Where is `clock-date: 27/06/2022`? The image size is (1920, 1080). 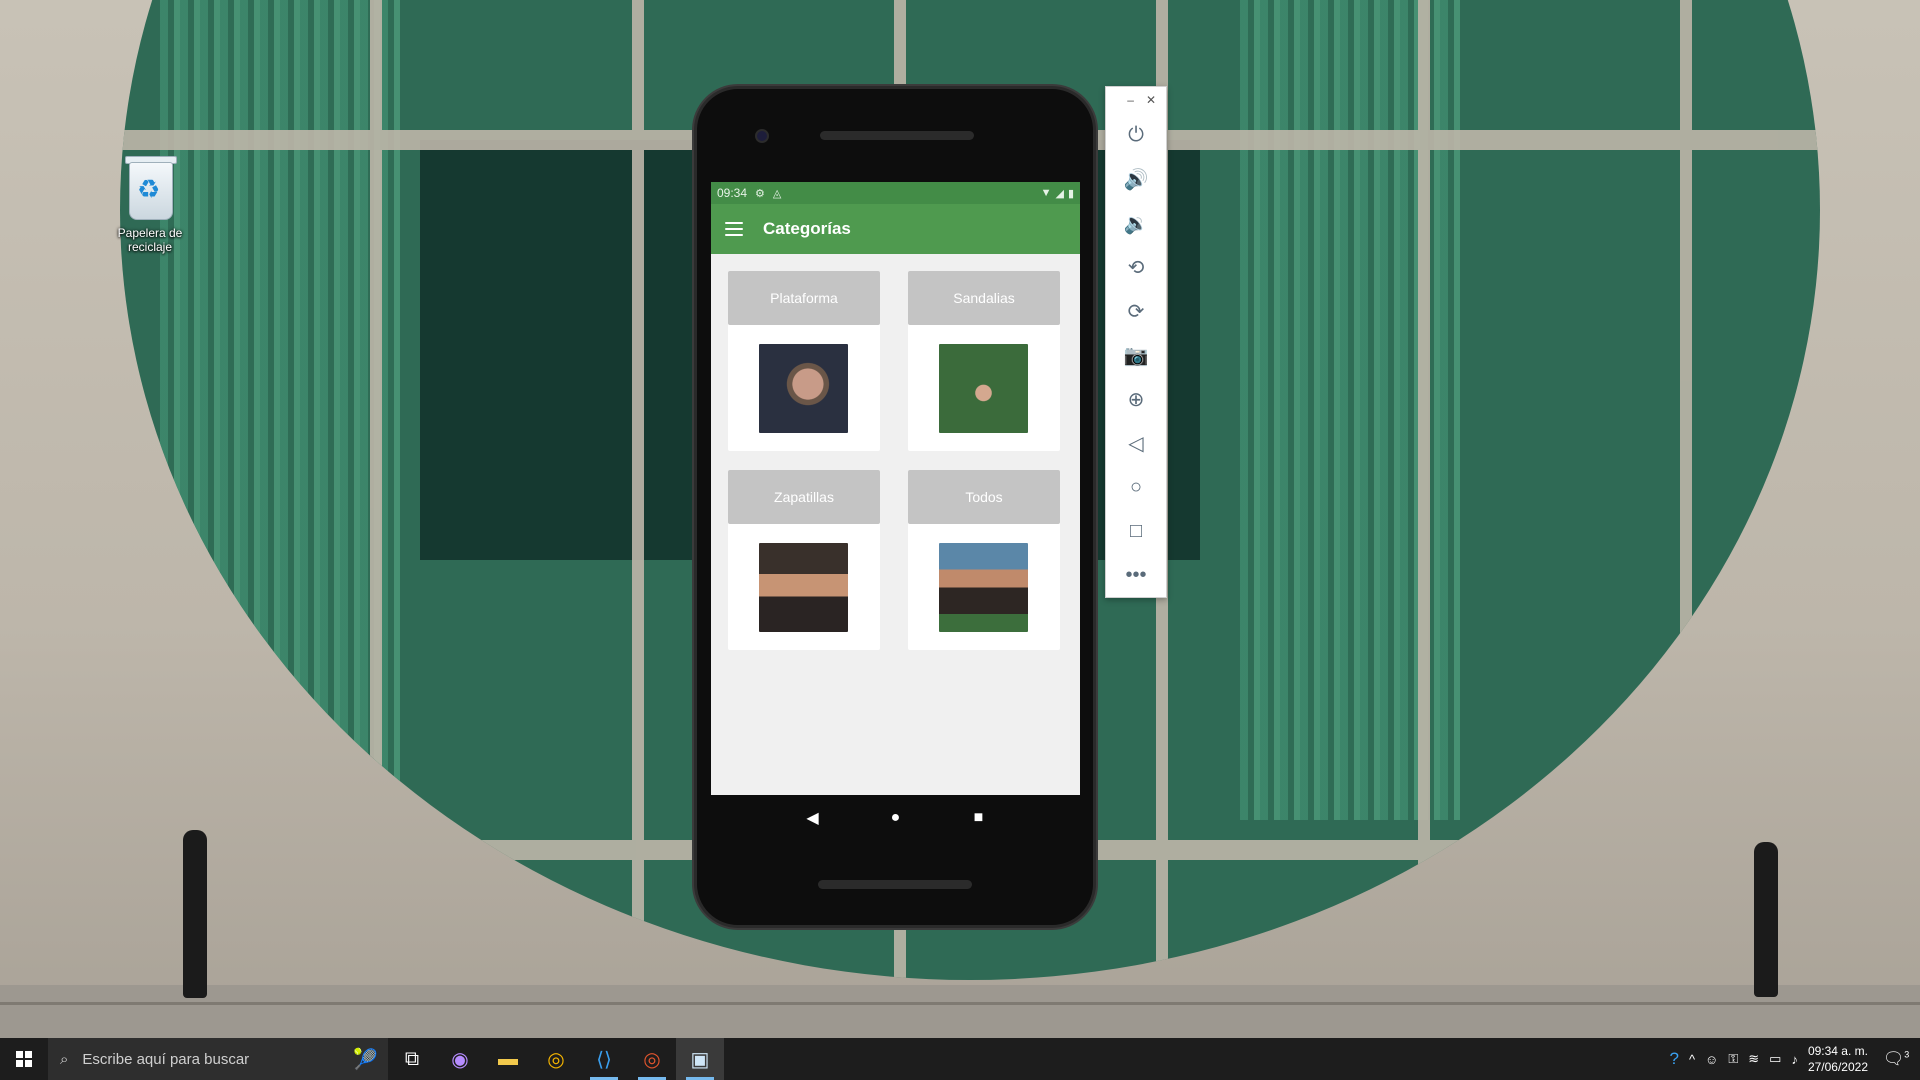 clock-date: 27/06/2022 is located at coordinates (1837, 1067).